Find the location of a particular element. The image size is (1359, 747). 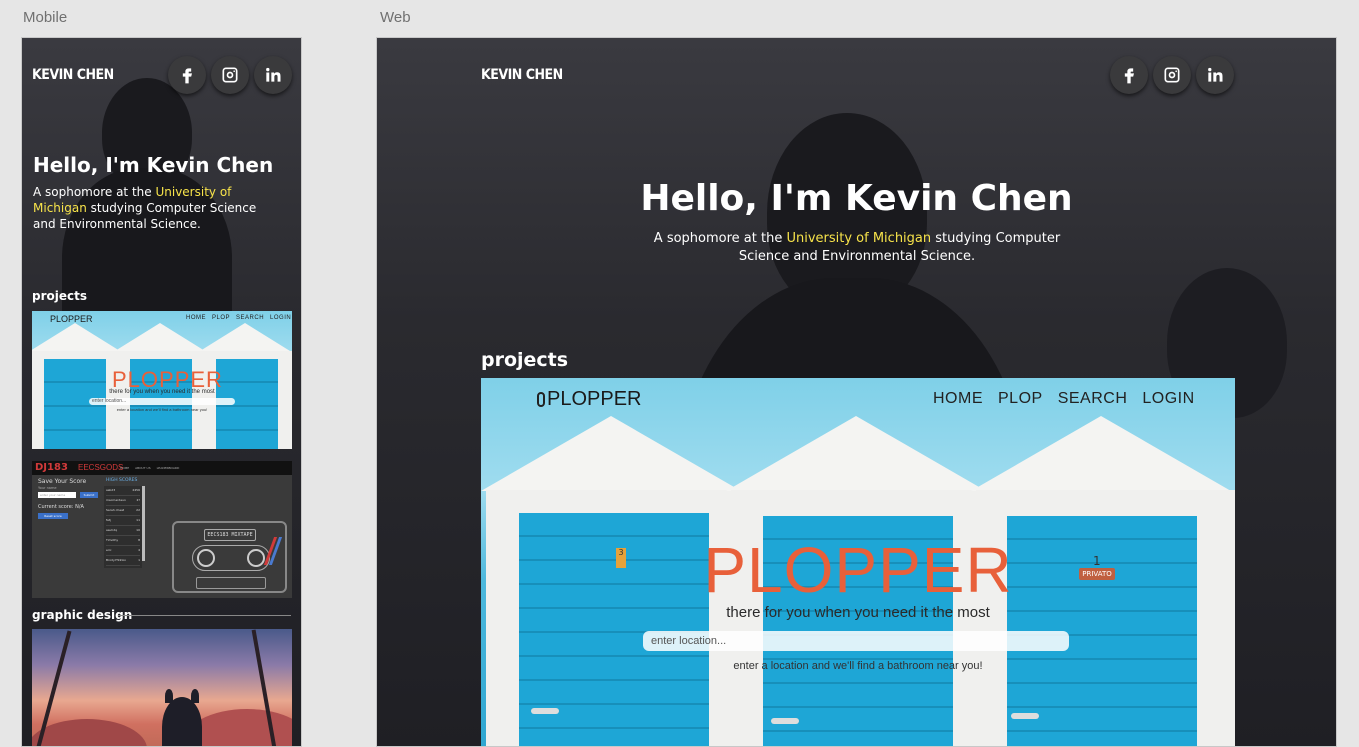

high-score-name: Brody7htlnko is located at coordinates (116, 560).